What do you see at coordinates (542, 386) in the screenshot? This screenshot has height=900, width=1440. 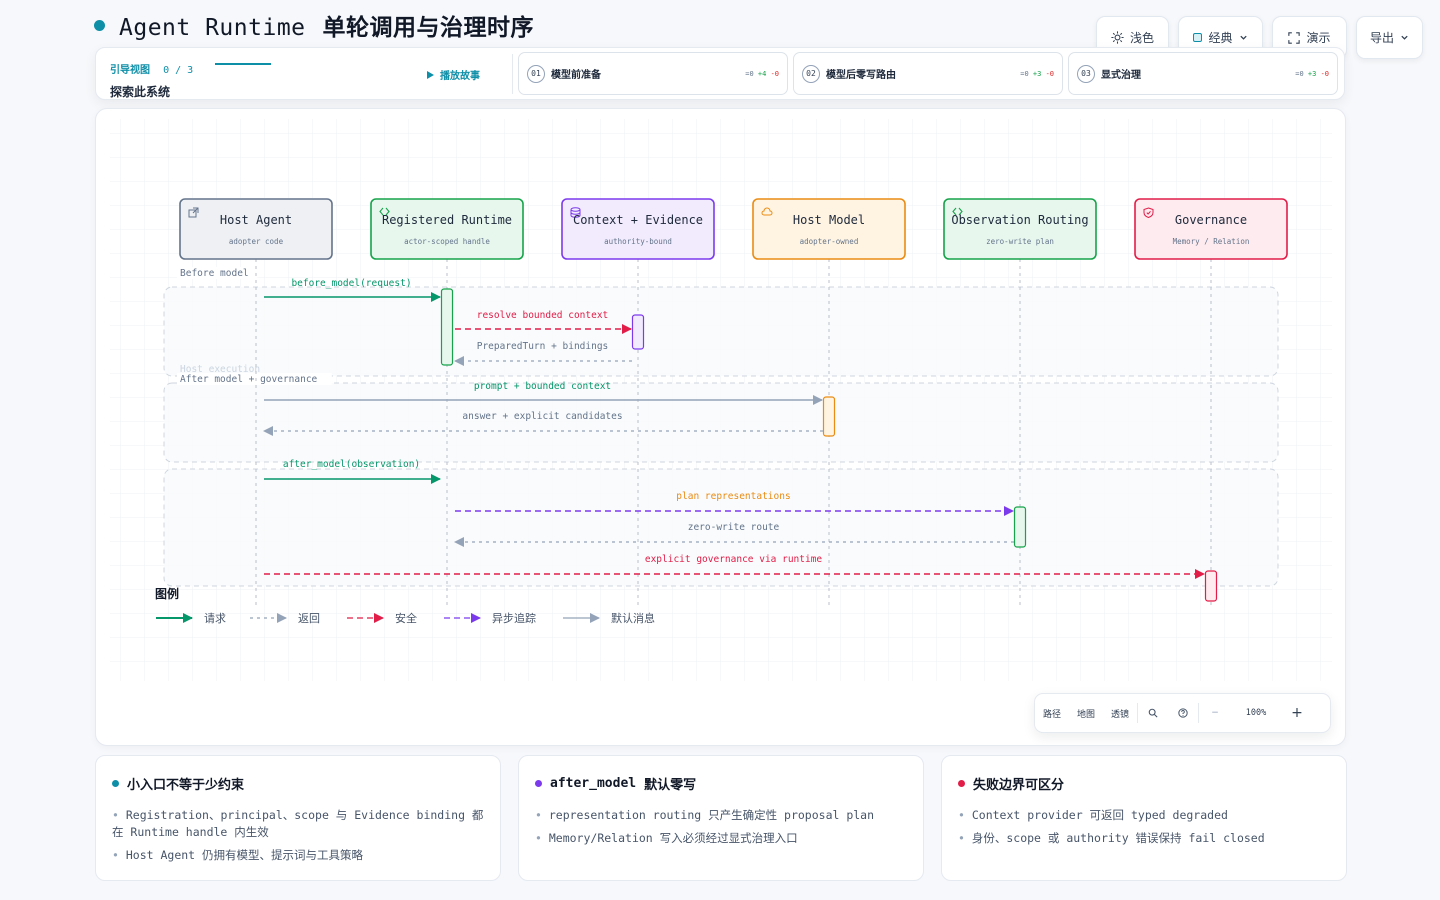 I see `message-label: prompt + bounded context` at bounding box center [542, 386].